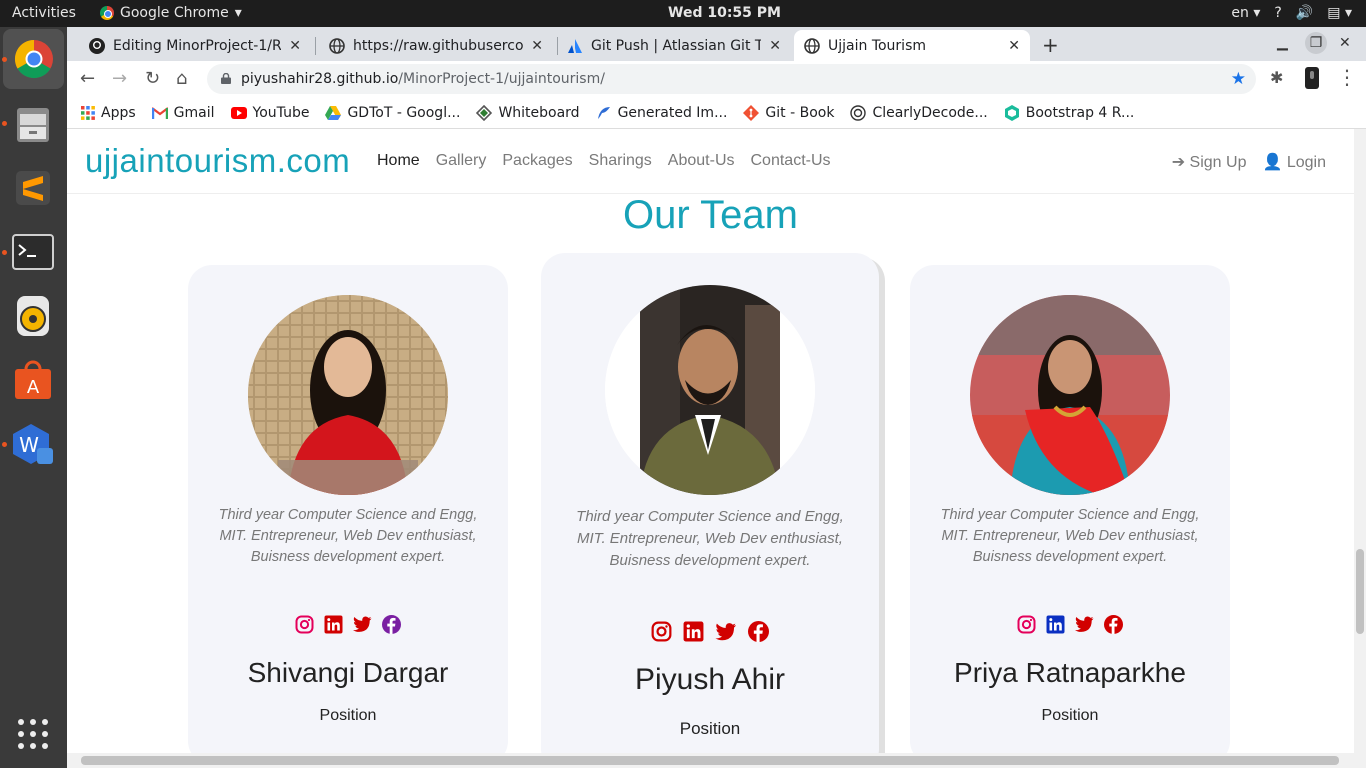 The height and width of the screenshot is (768, 1366). What do you see at coordinates (118, 112) in the screenshot?
I see `bookmark-label: Apps` at bounding box center [118, 112].